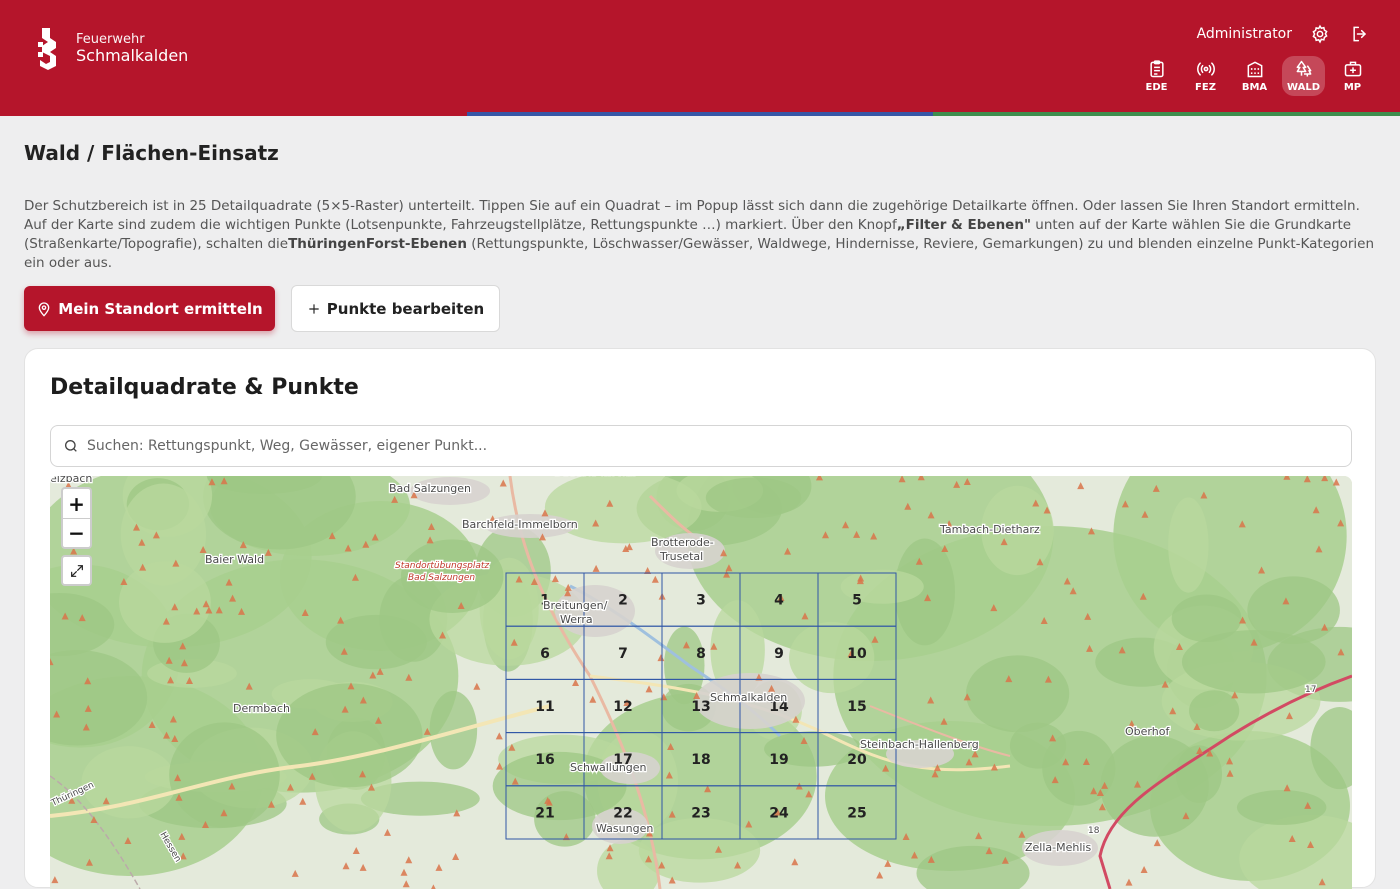 Image resolution: width=1400 pixels, height=889 pixels. Describe the element at coordinates (700, 114) in the screenshot. I see `header-accent-bar` at that location.